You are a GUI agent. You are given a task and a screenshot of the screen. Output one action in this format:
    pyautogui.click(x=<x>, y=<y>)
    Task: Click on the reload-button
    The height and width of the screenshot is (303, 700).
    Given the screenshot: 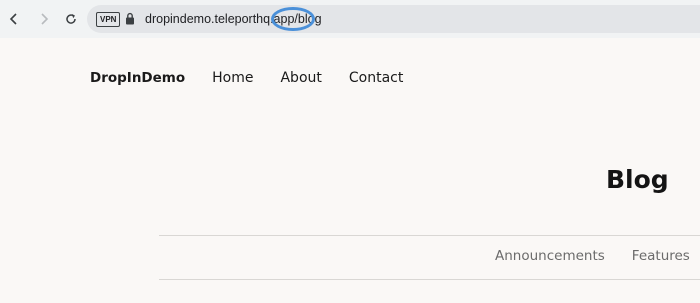 What is the action you would take?
    pyautogui.click(x=71, y=19)
    